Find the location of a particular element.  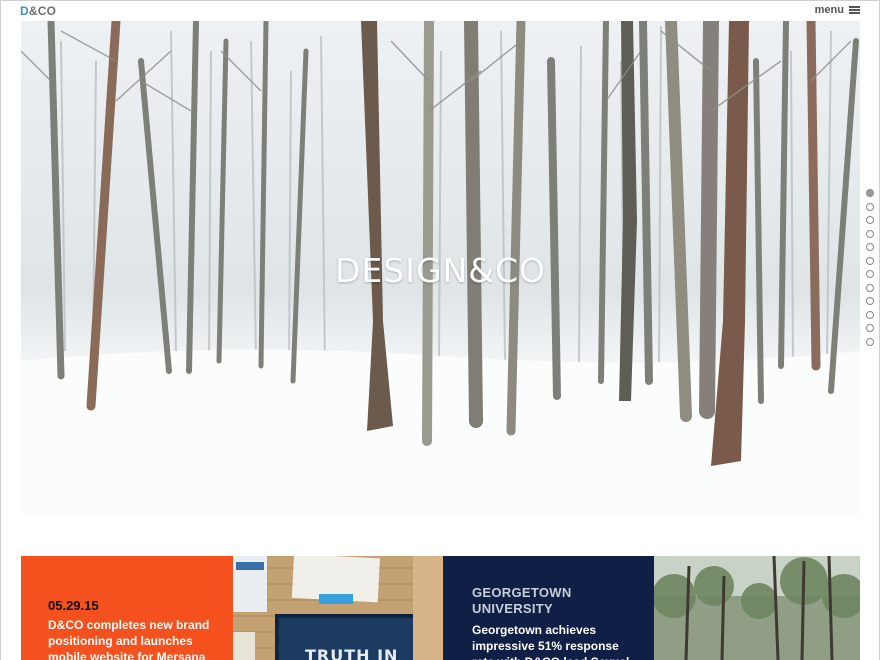

menu-label: menu is located at coordinates (829, 10).